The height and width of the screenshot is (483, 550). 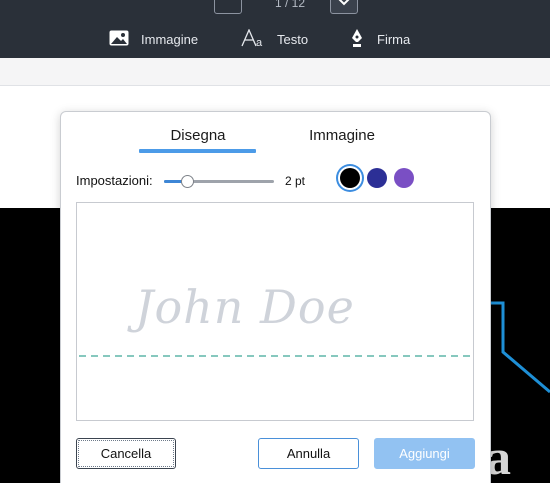 What do you see at coordinates (187, 181) in the screenshot?
I see `slider-thumb` at bounding box center [187, 181].